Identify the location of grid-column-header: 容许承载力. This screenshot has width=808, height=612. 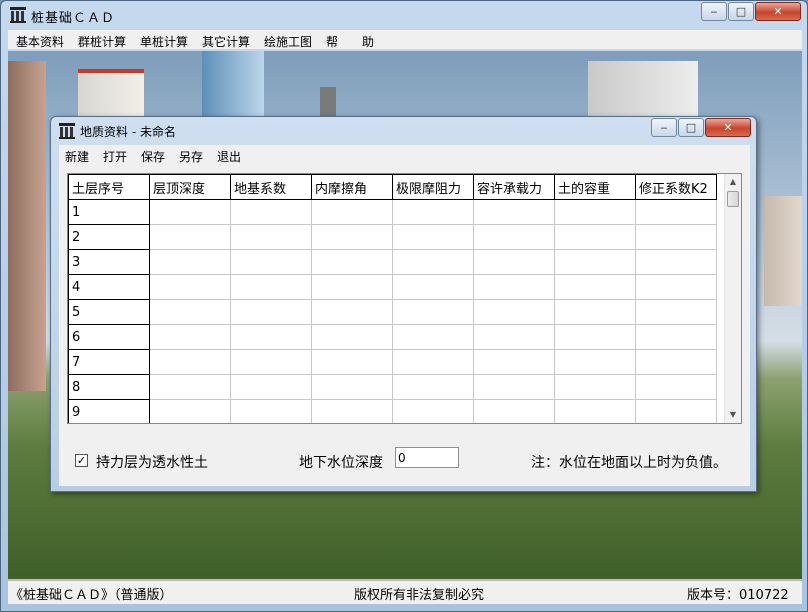
(514, 187).